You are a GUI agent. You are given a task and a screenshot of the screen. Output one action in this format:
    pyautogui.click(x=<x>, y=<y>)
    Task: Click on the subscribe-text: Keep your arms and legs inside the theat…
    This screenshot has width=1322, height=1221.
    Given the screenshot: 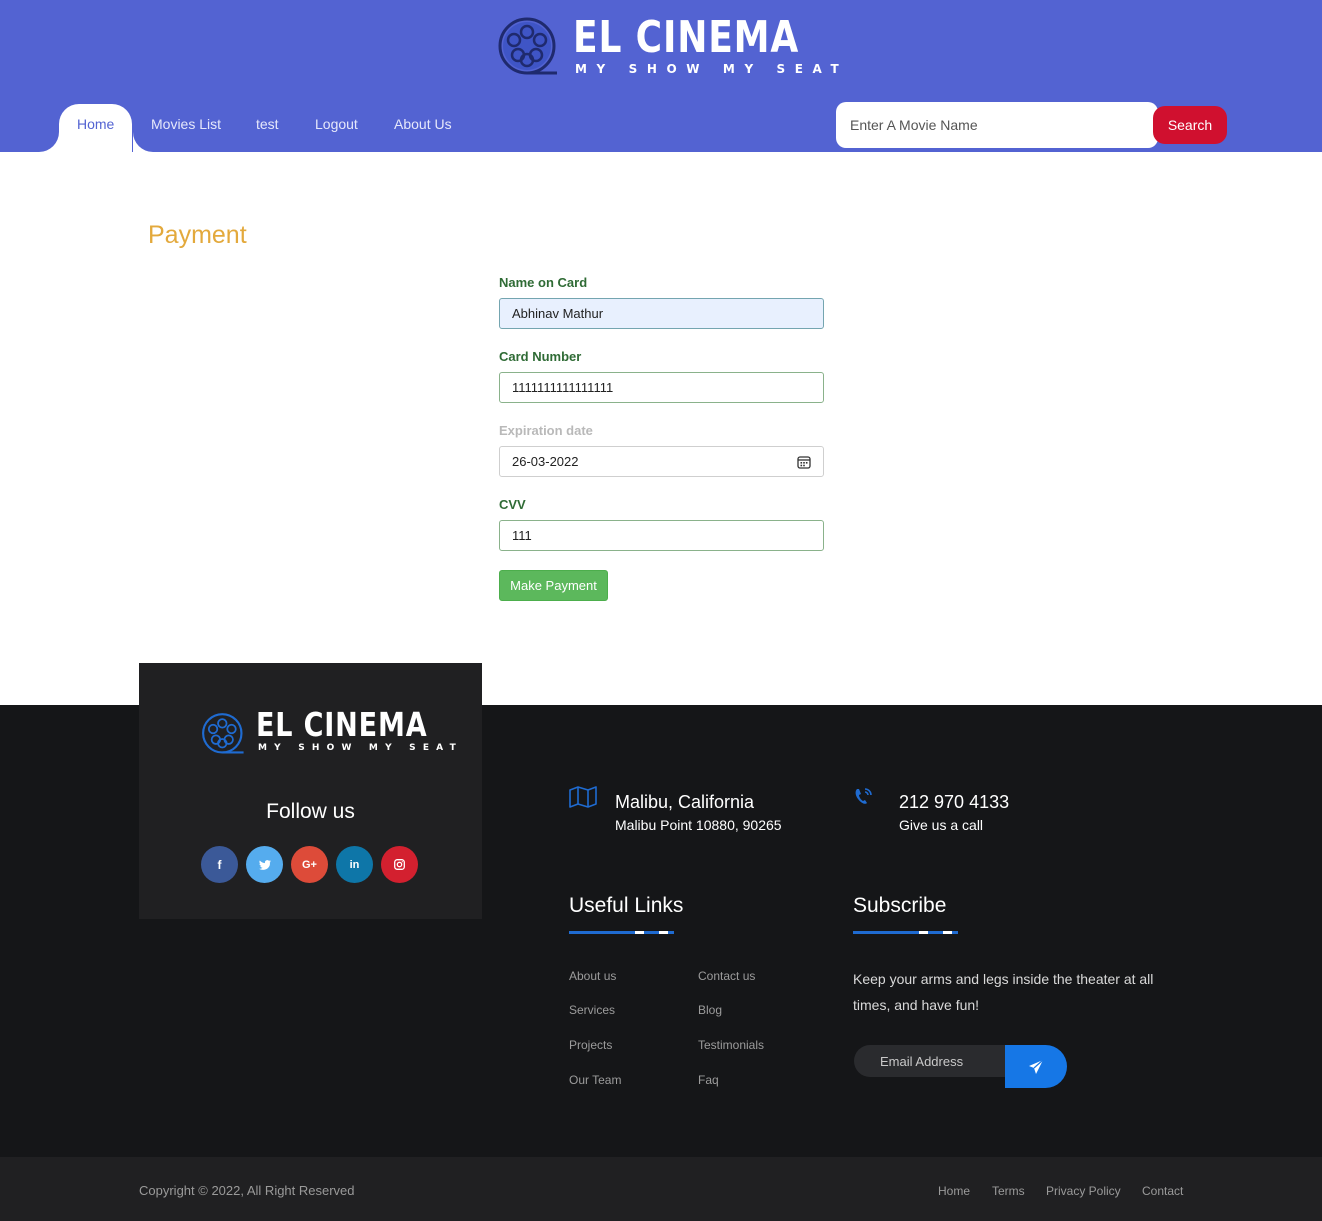 What is the action you would take?
    pyautogui.click(x=1003, y=992)
    